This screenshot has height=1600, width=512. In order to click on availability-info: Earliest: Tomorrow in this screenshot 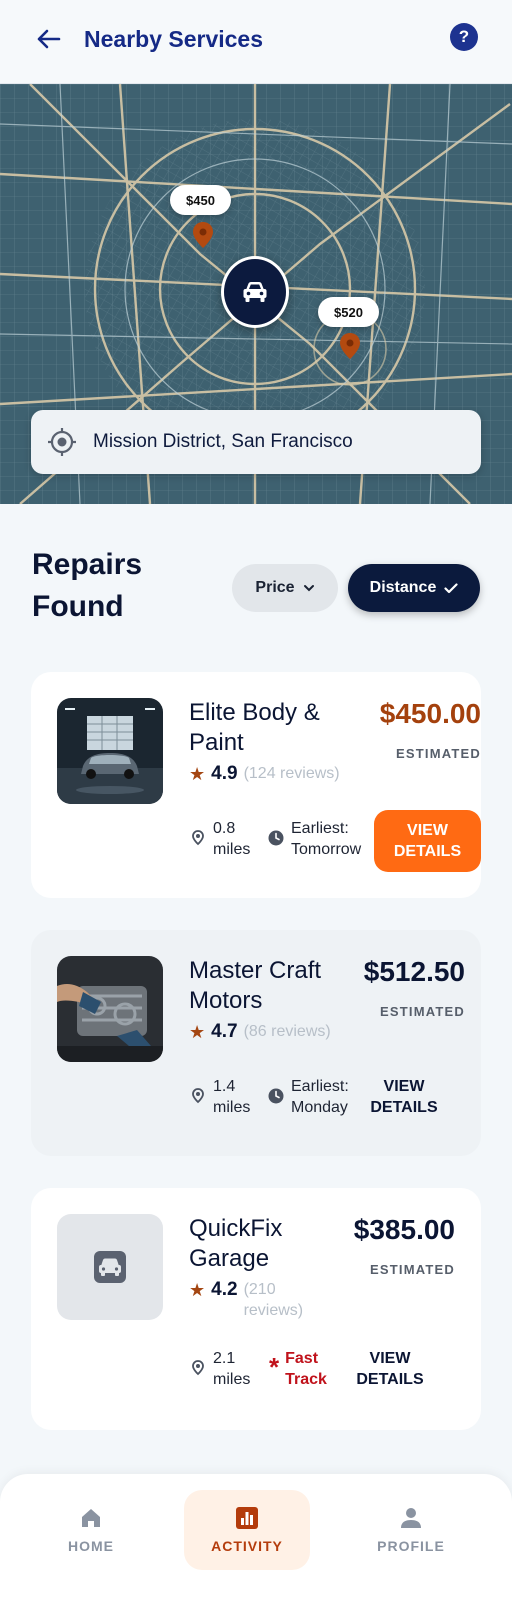, I will do `click(322, 839)`.